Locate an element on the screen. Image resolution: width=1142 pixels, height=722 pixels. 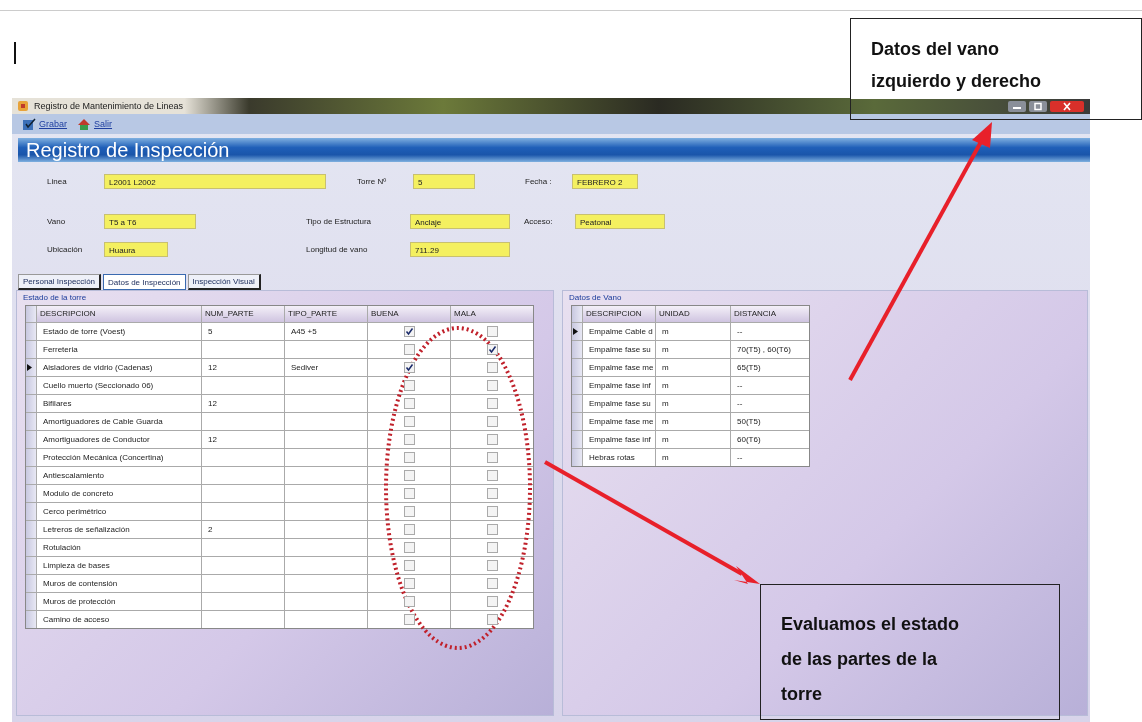
input-field: FEBRERO 2 is located at coordinates (605, 181).